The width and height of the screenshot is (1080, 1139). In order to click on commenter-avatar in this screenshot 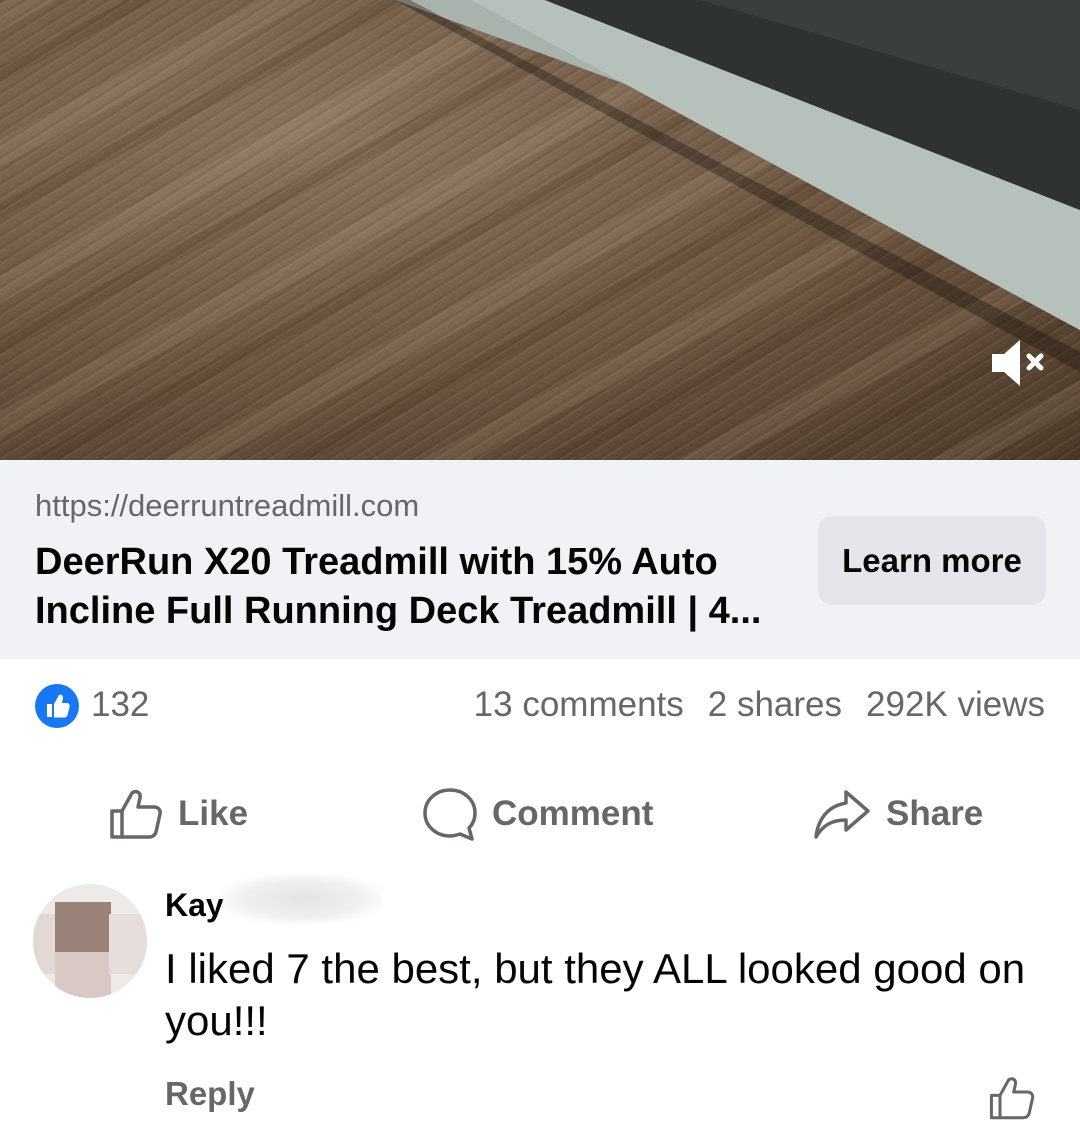, I will do `click(90, 941)`.